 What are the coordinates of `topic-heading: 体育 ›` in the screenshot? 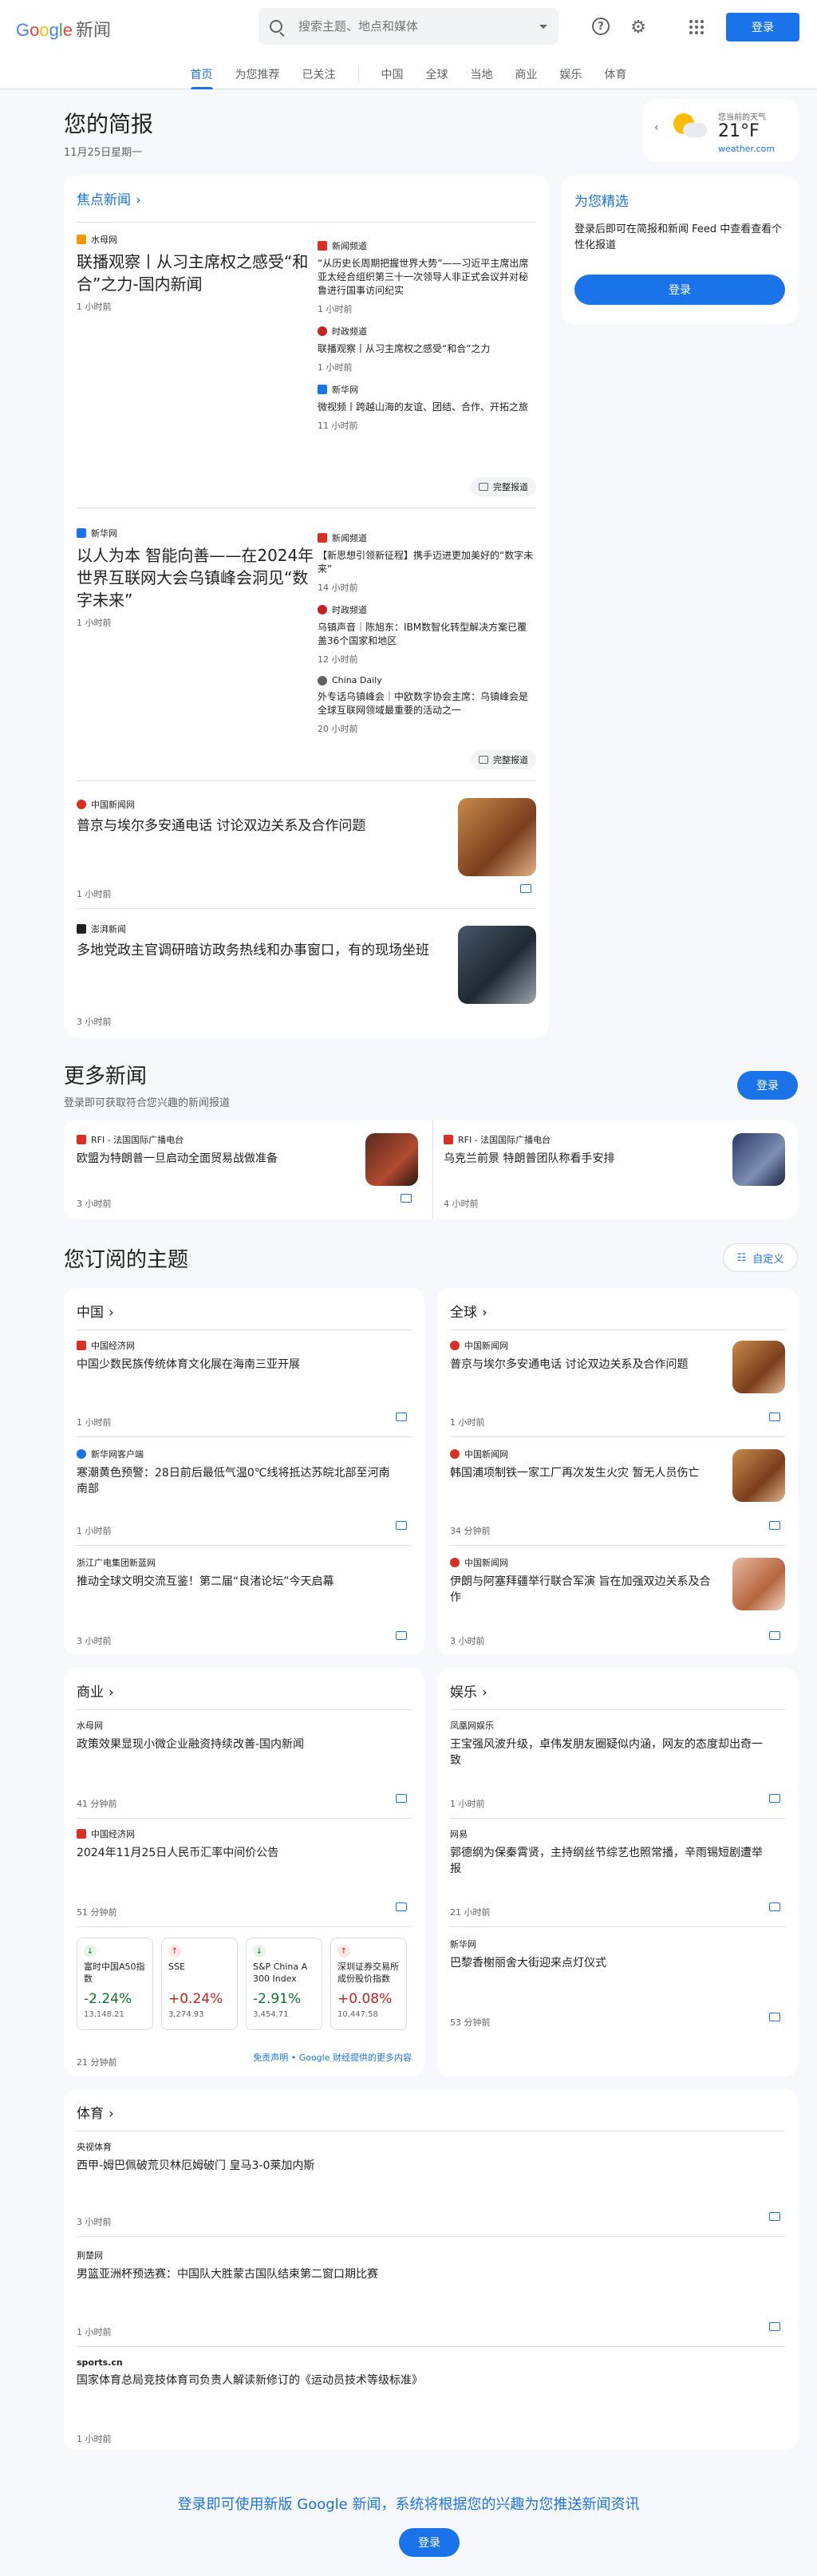 It's located at (95, 2112).